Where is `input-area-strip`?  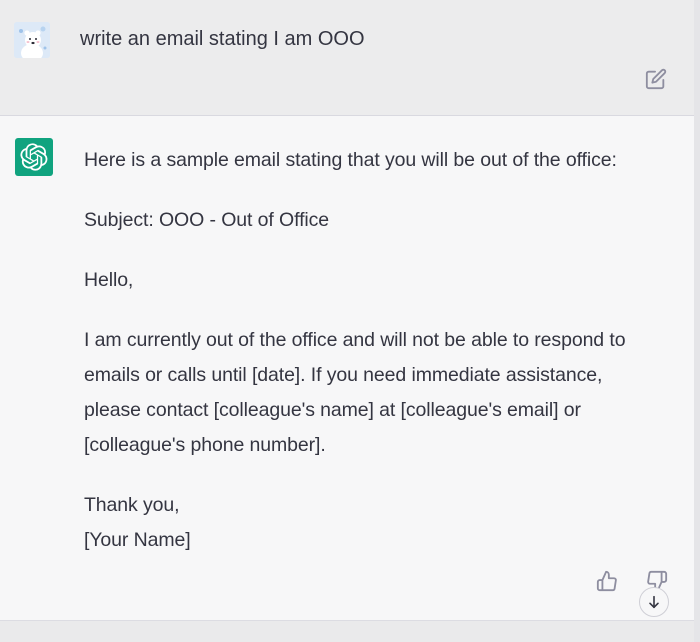
input-area-strip is located at coordinates (350, 631).